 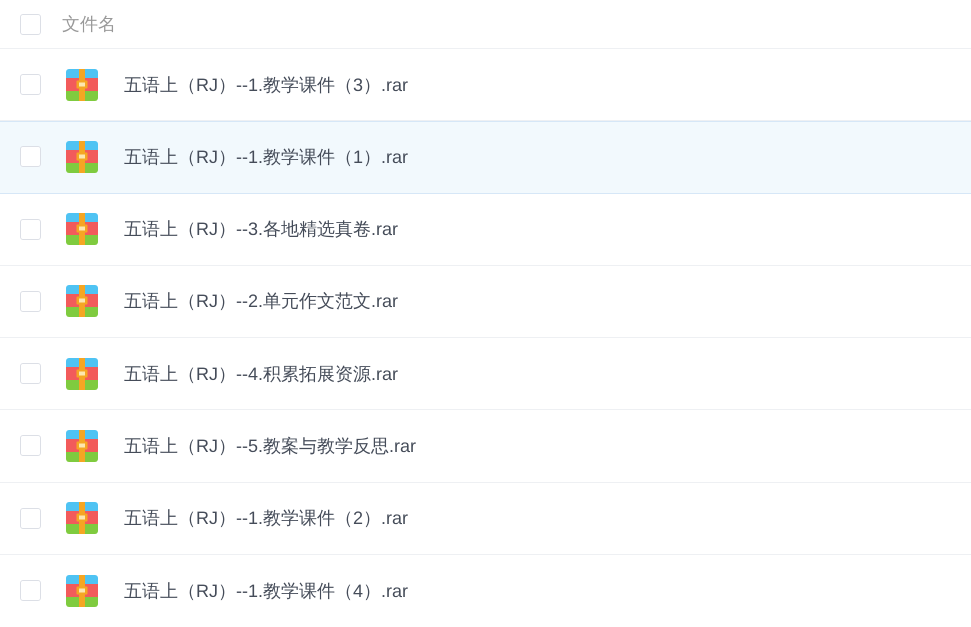 What do you see at coordinates (266, 518) in the screenshot?
I see `file-name: 五语上（RJ）--1.教学课件（2）.rar` at bounding box center [266, 518].